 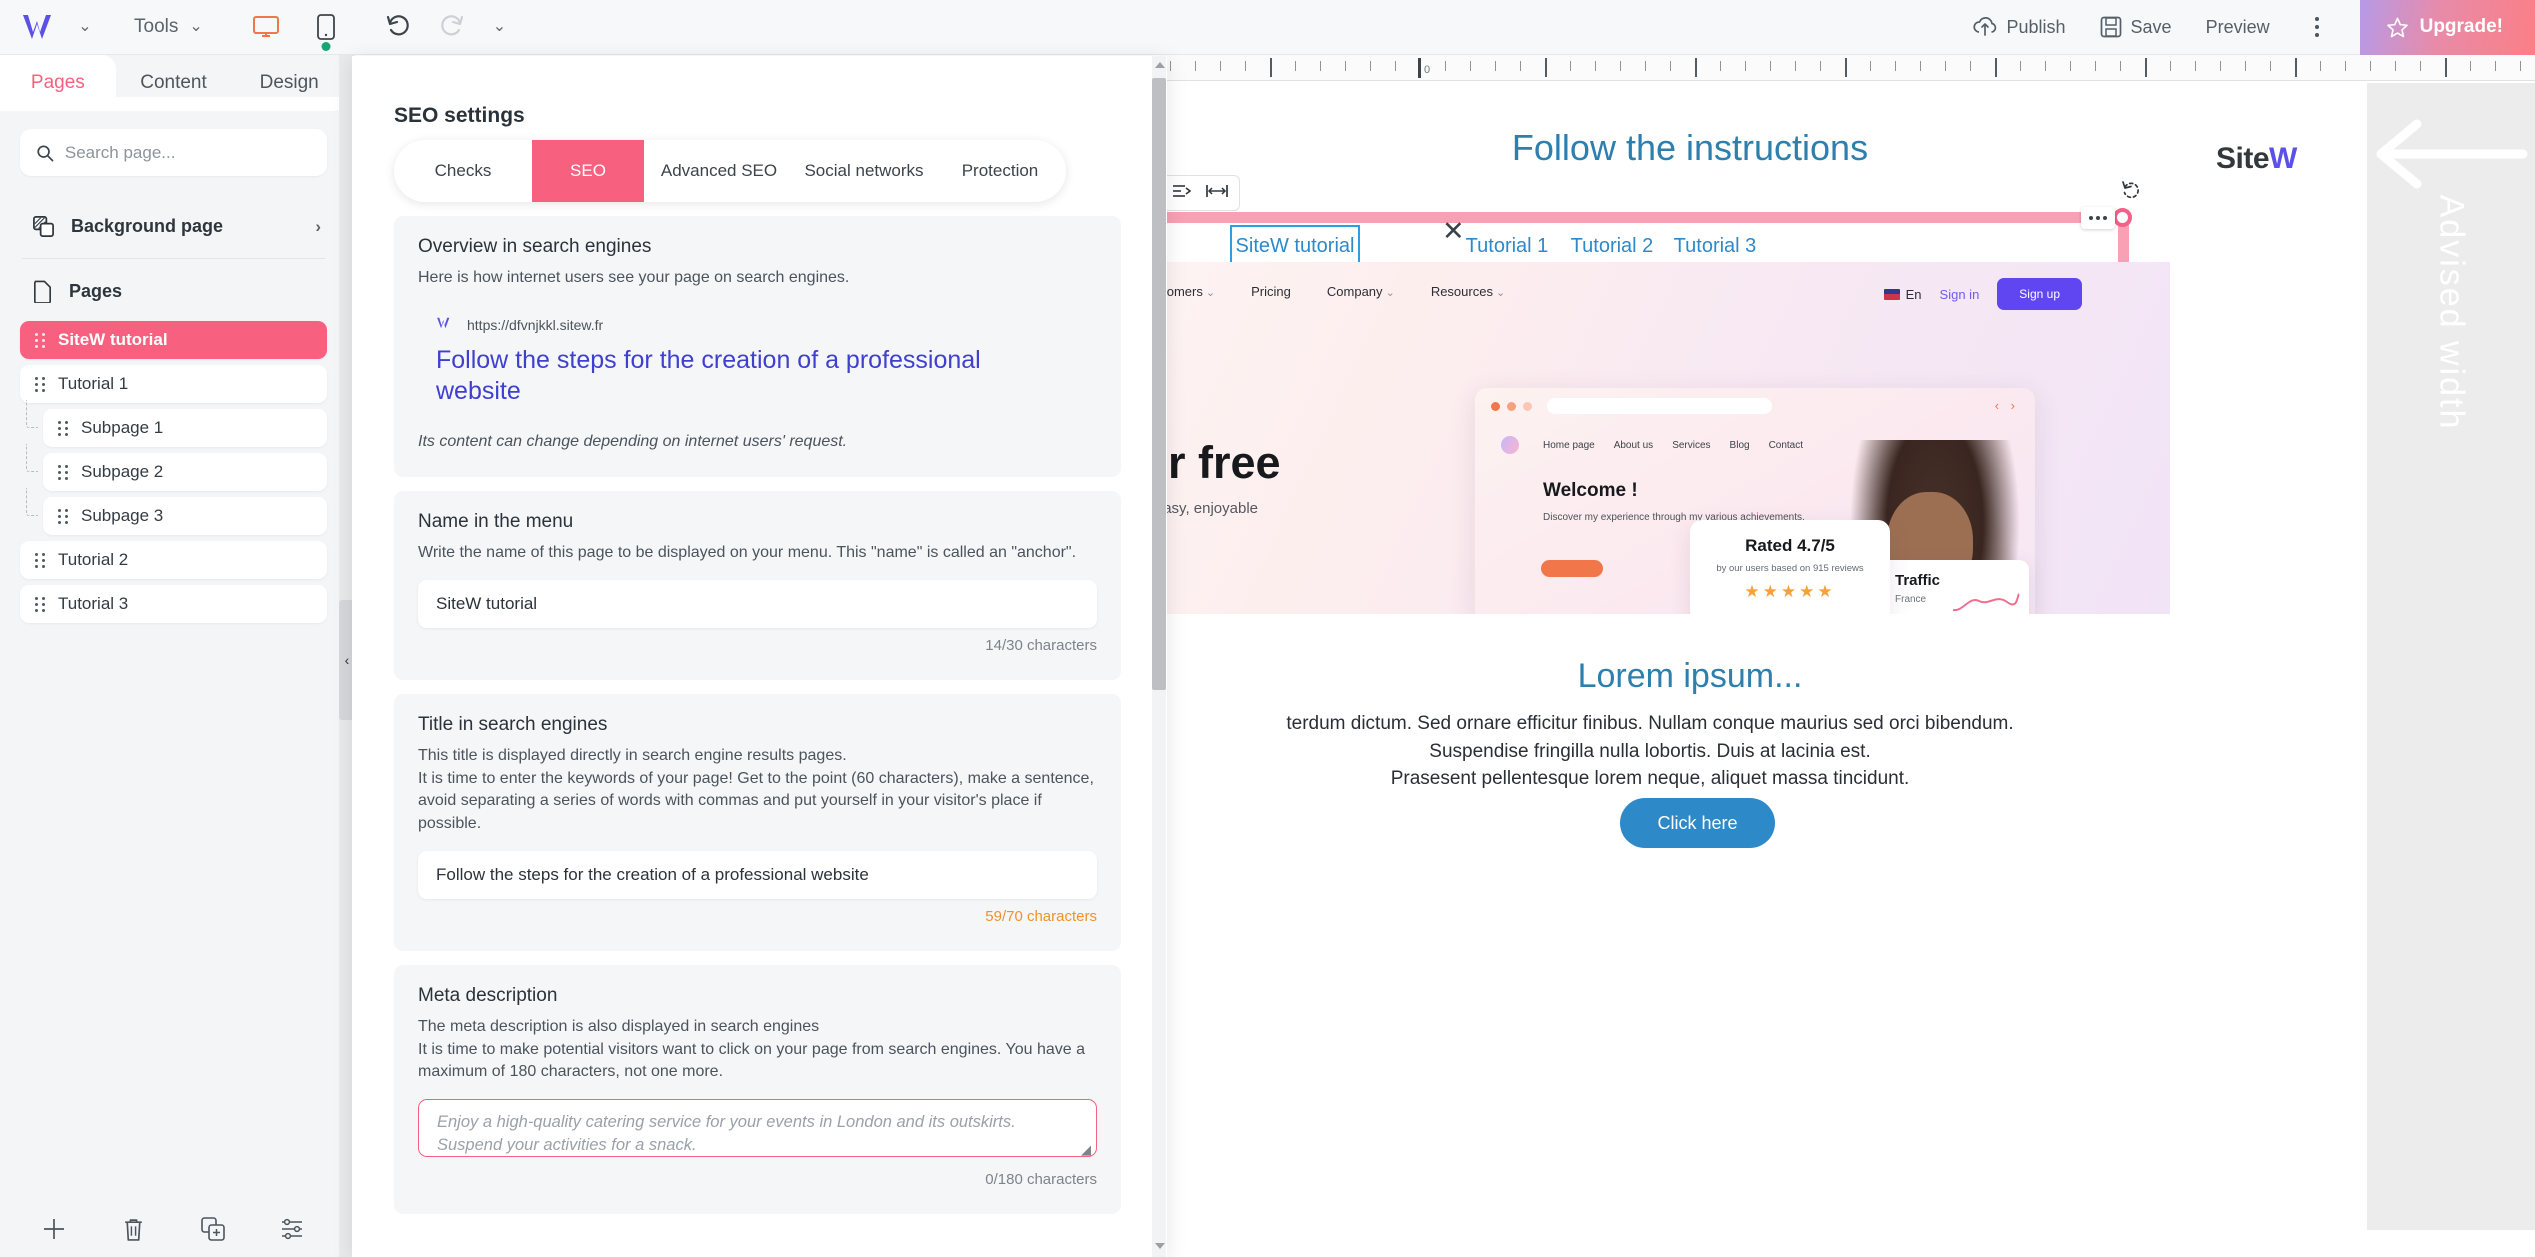 I want to click on tab-design: Design, so click(x=289, y=83).